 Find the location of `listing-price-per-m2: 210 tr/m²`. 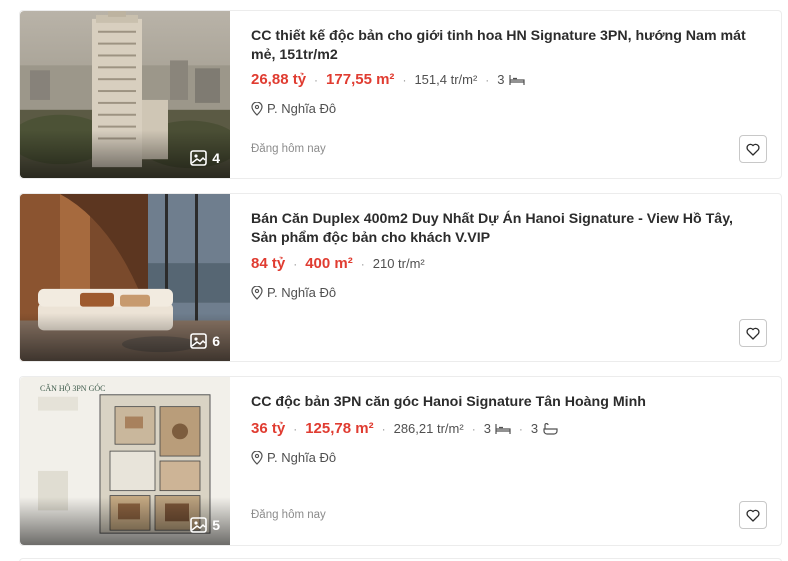

listing-price-per-m2: 210 tr/m² is located at coordinates (398, 263).